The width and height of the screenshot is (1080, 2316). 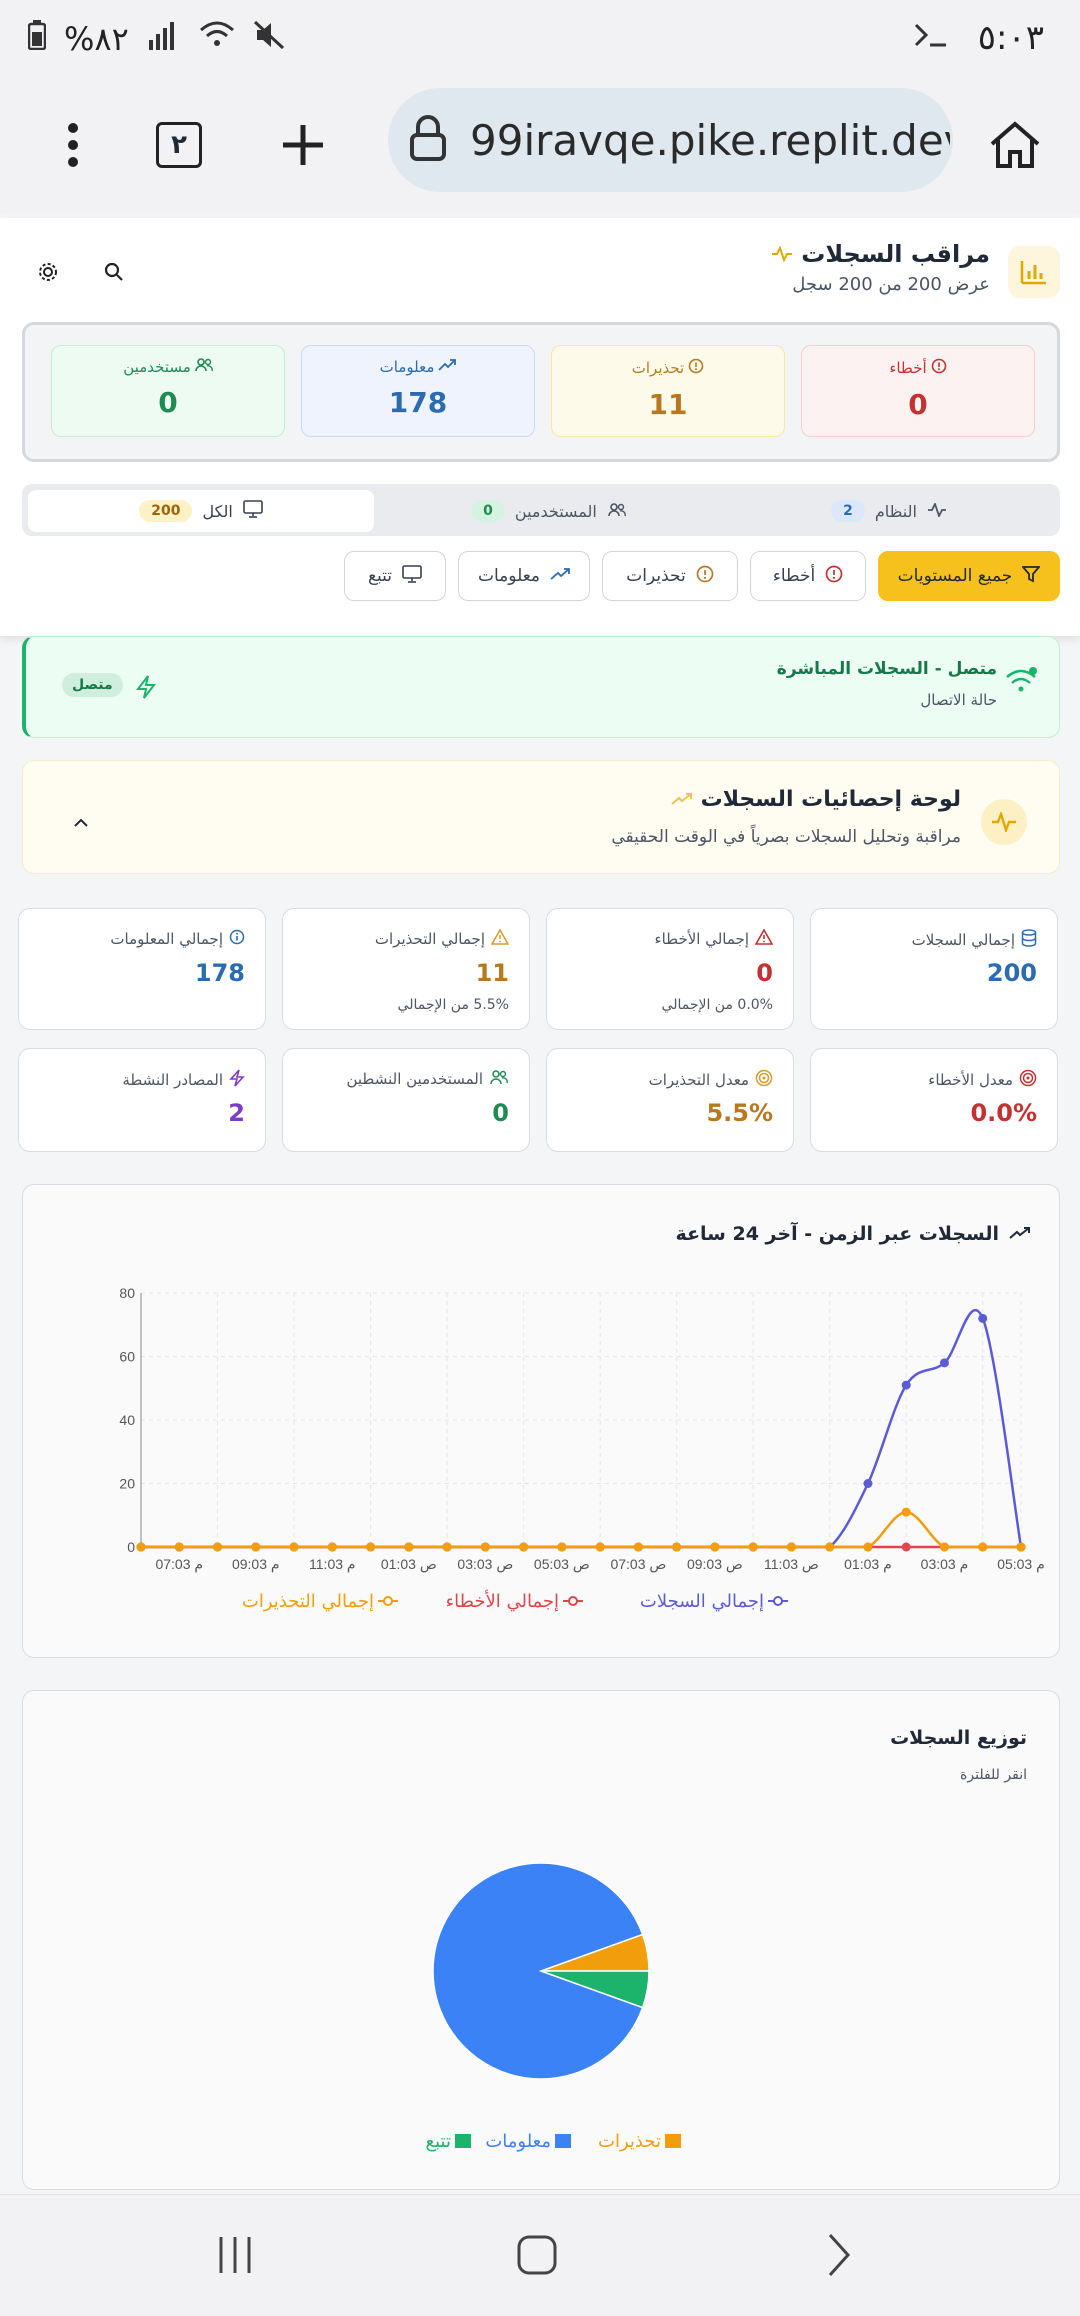 I want to click on gear-icon, so click(x=48, y=272).